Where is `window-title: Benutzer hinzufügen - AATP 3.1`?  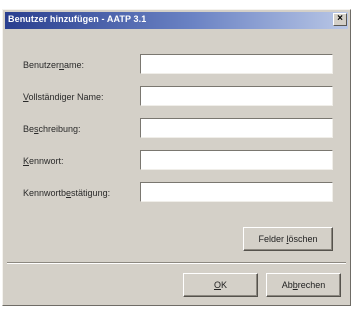
window-title: Benutzer hinzufügen - AATP 3.1 is located at coordinates (77, 19).